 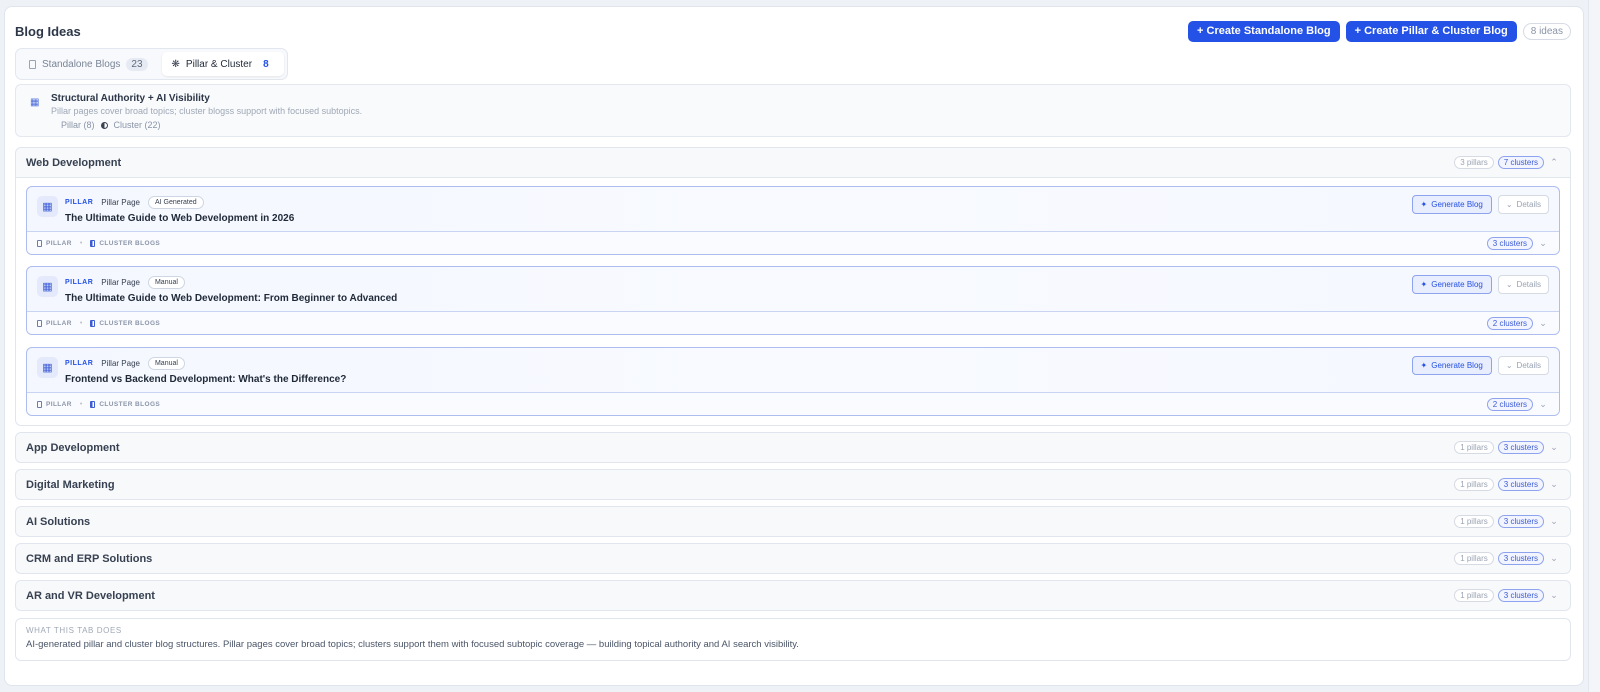 I want to click on tab-standalone-blogs: Standalone Blogs 23, so click(x=88, y=64).